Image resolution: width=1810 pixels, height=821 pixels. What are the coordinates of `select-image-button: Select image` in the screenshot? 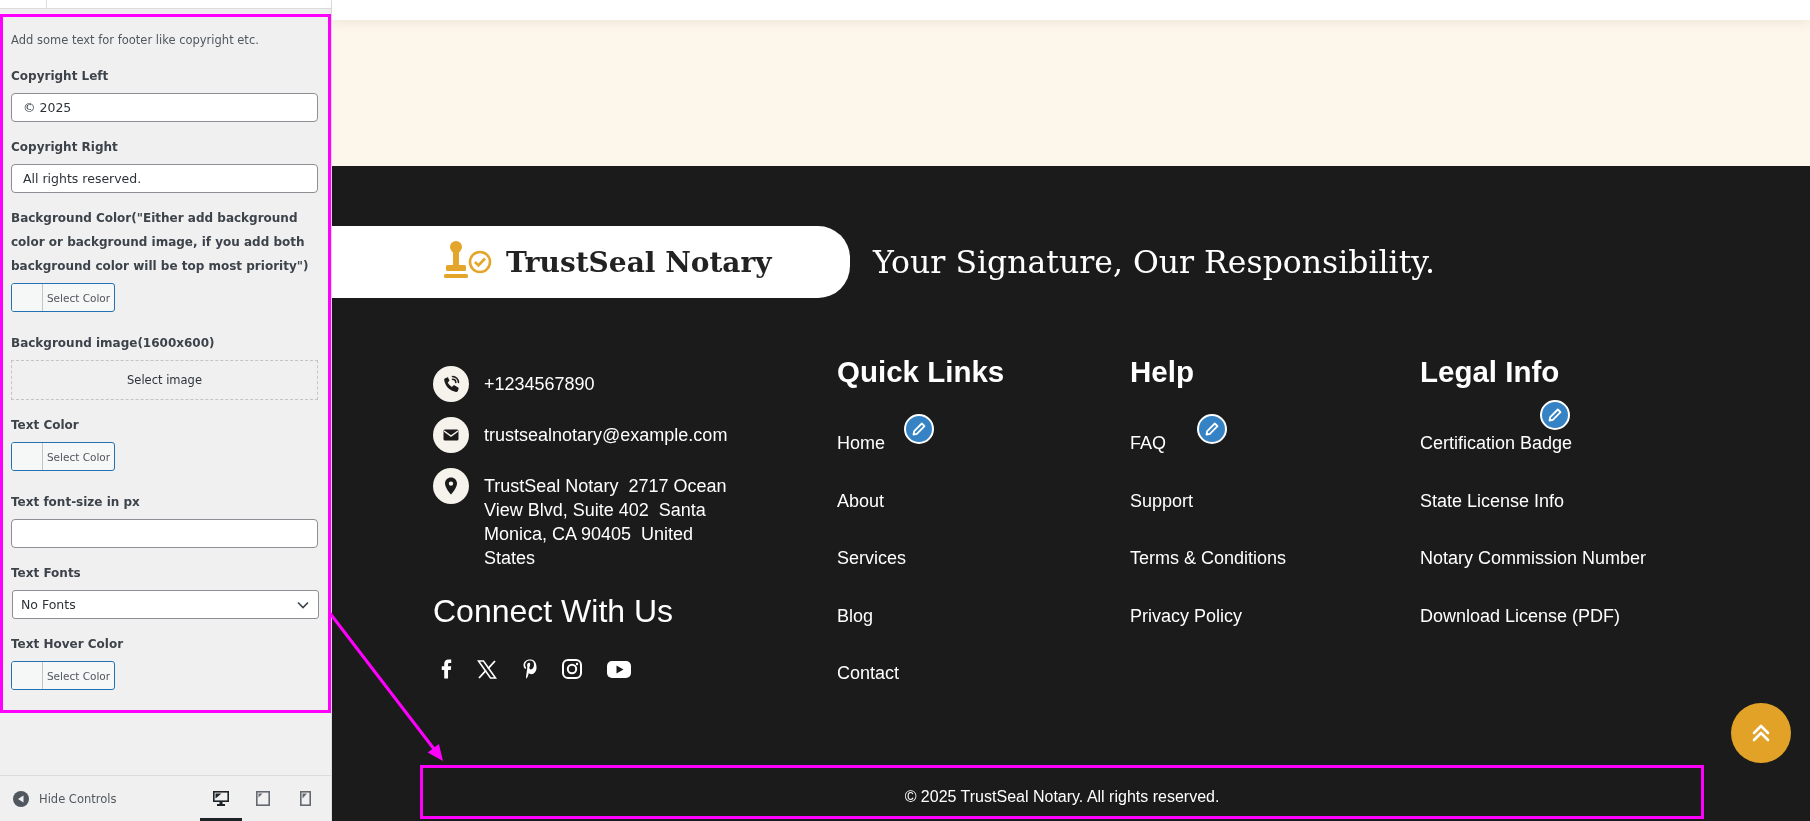 It's located at (164, 380).